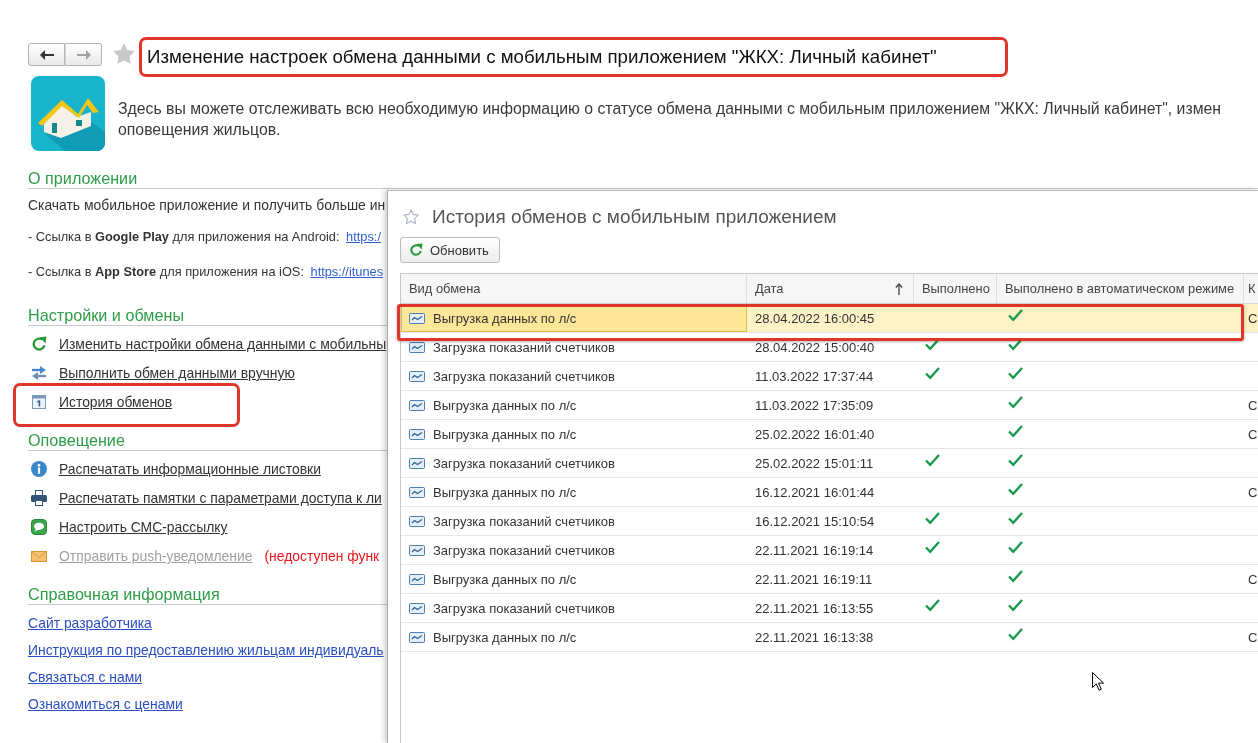  Describe the element at coordinates (85, 677) in the screenshot. I see `reference-link: Связаться с нами` at that location.